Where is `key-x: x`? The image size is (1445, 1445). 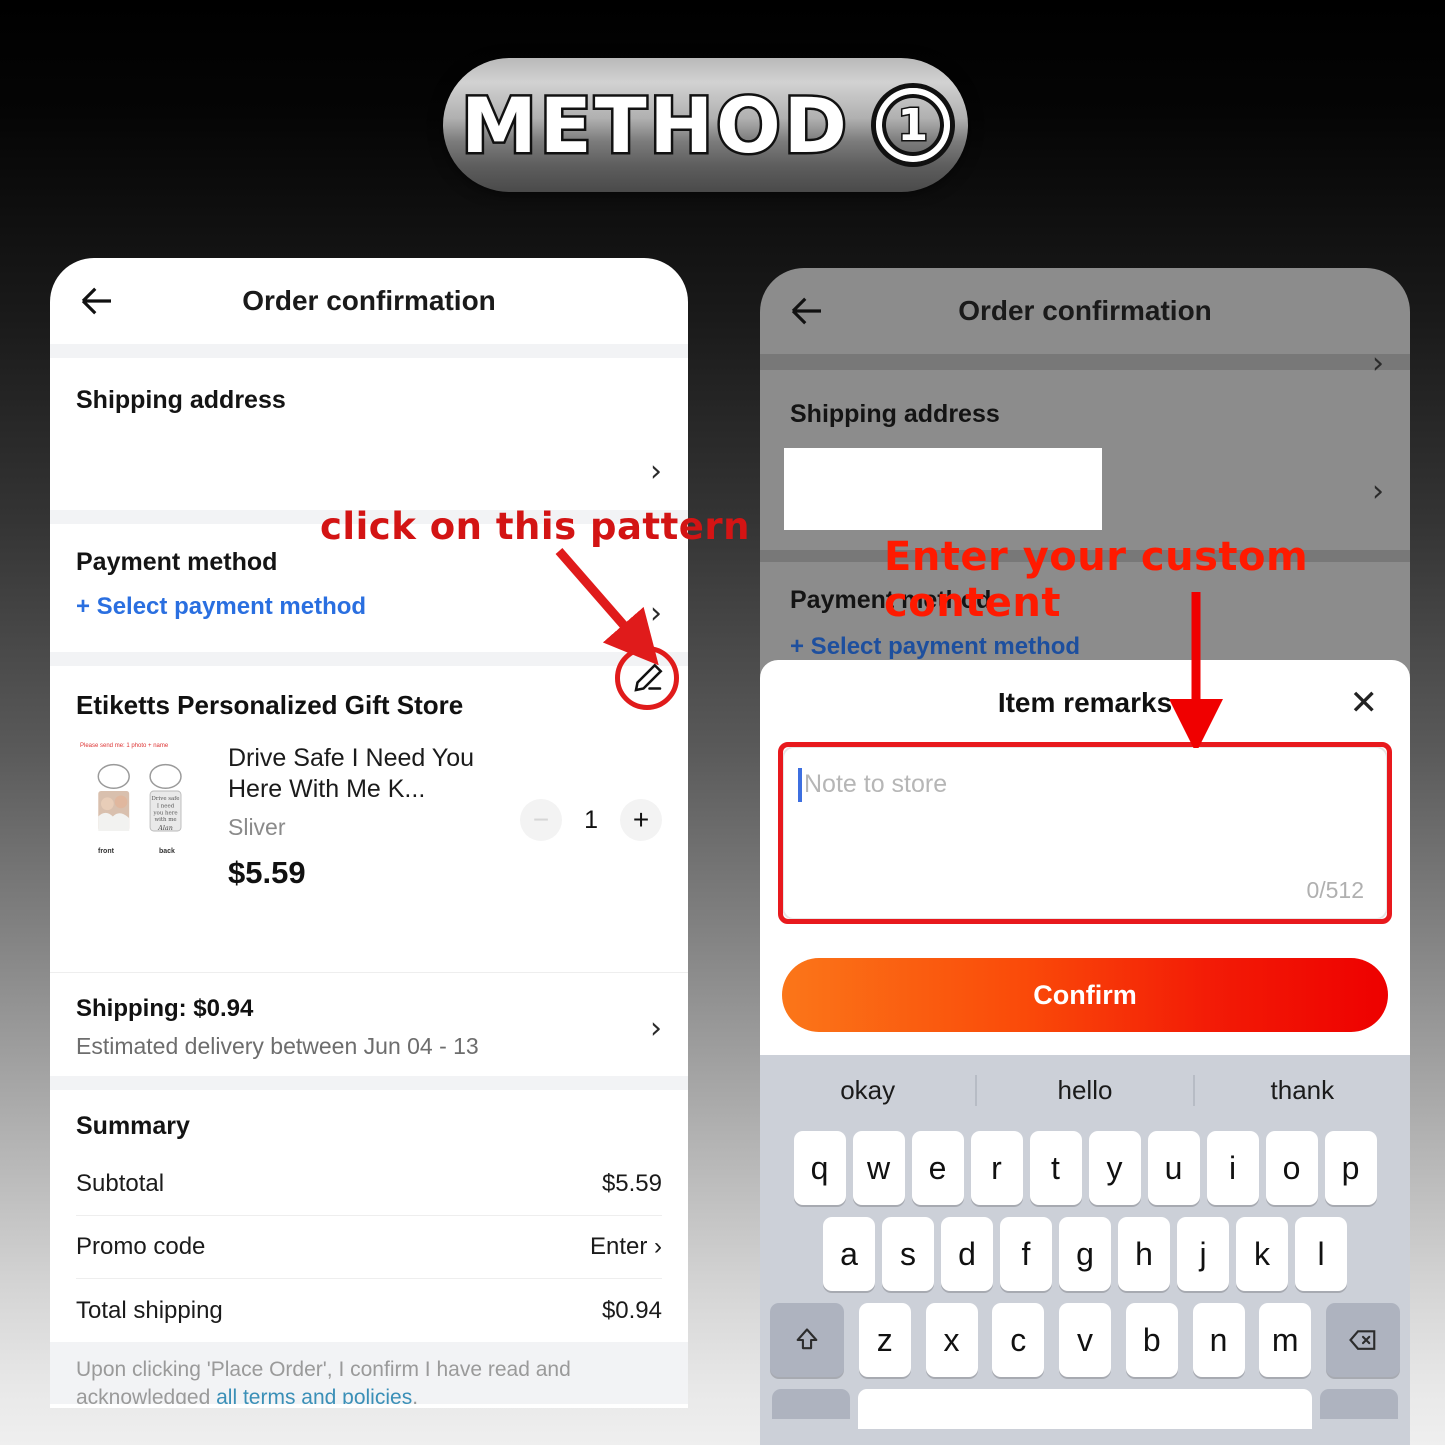 key-x: x is located at coordinates (951, 1340).